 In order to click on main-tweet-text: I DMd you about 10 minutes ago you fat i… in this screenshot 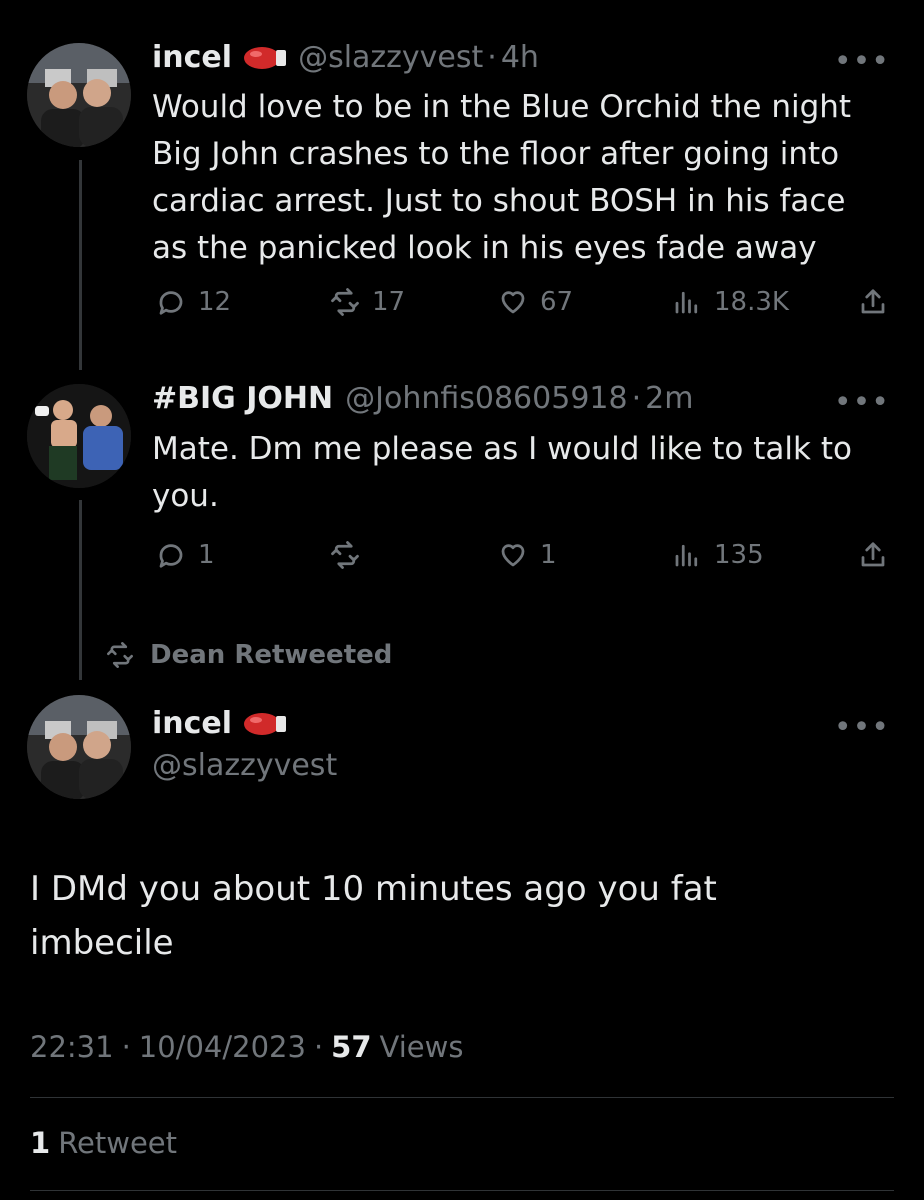, I will do `click(460, 916)`.